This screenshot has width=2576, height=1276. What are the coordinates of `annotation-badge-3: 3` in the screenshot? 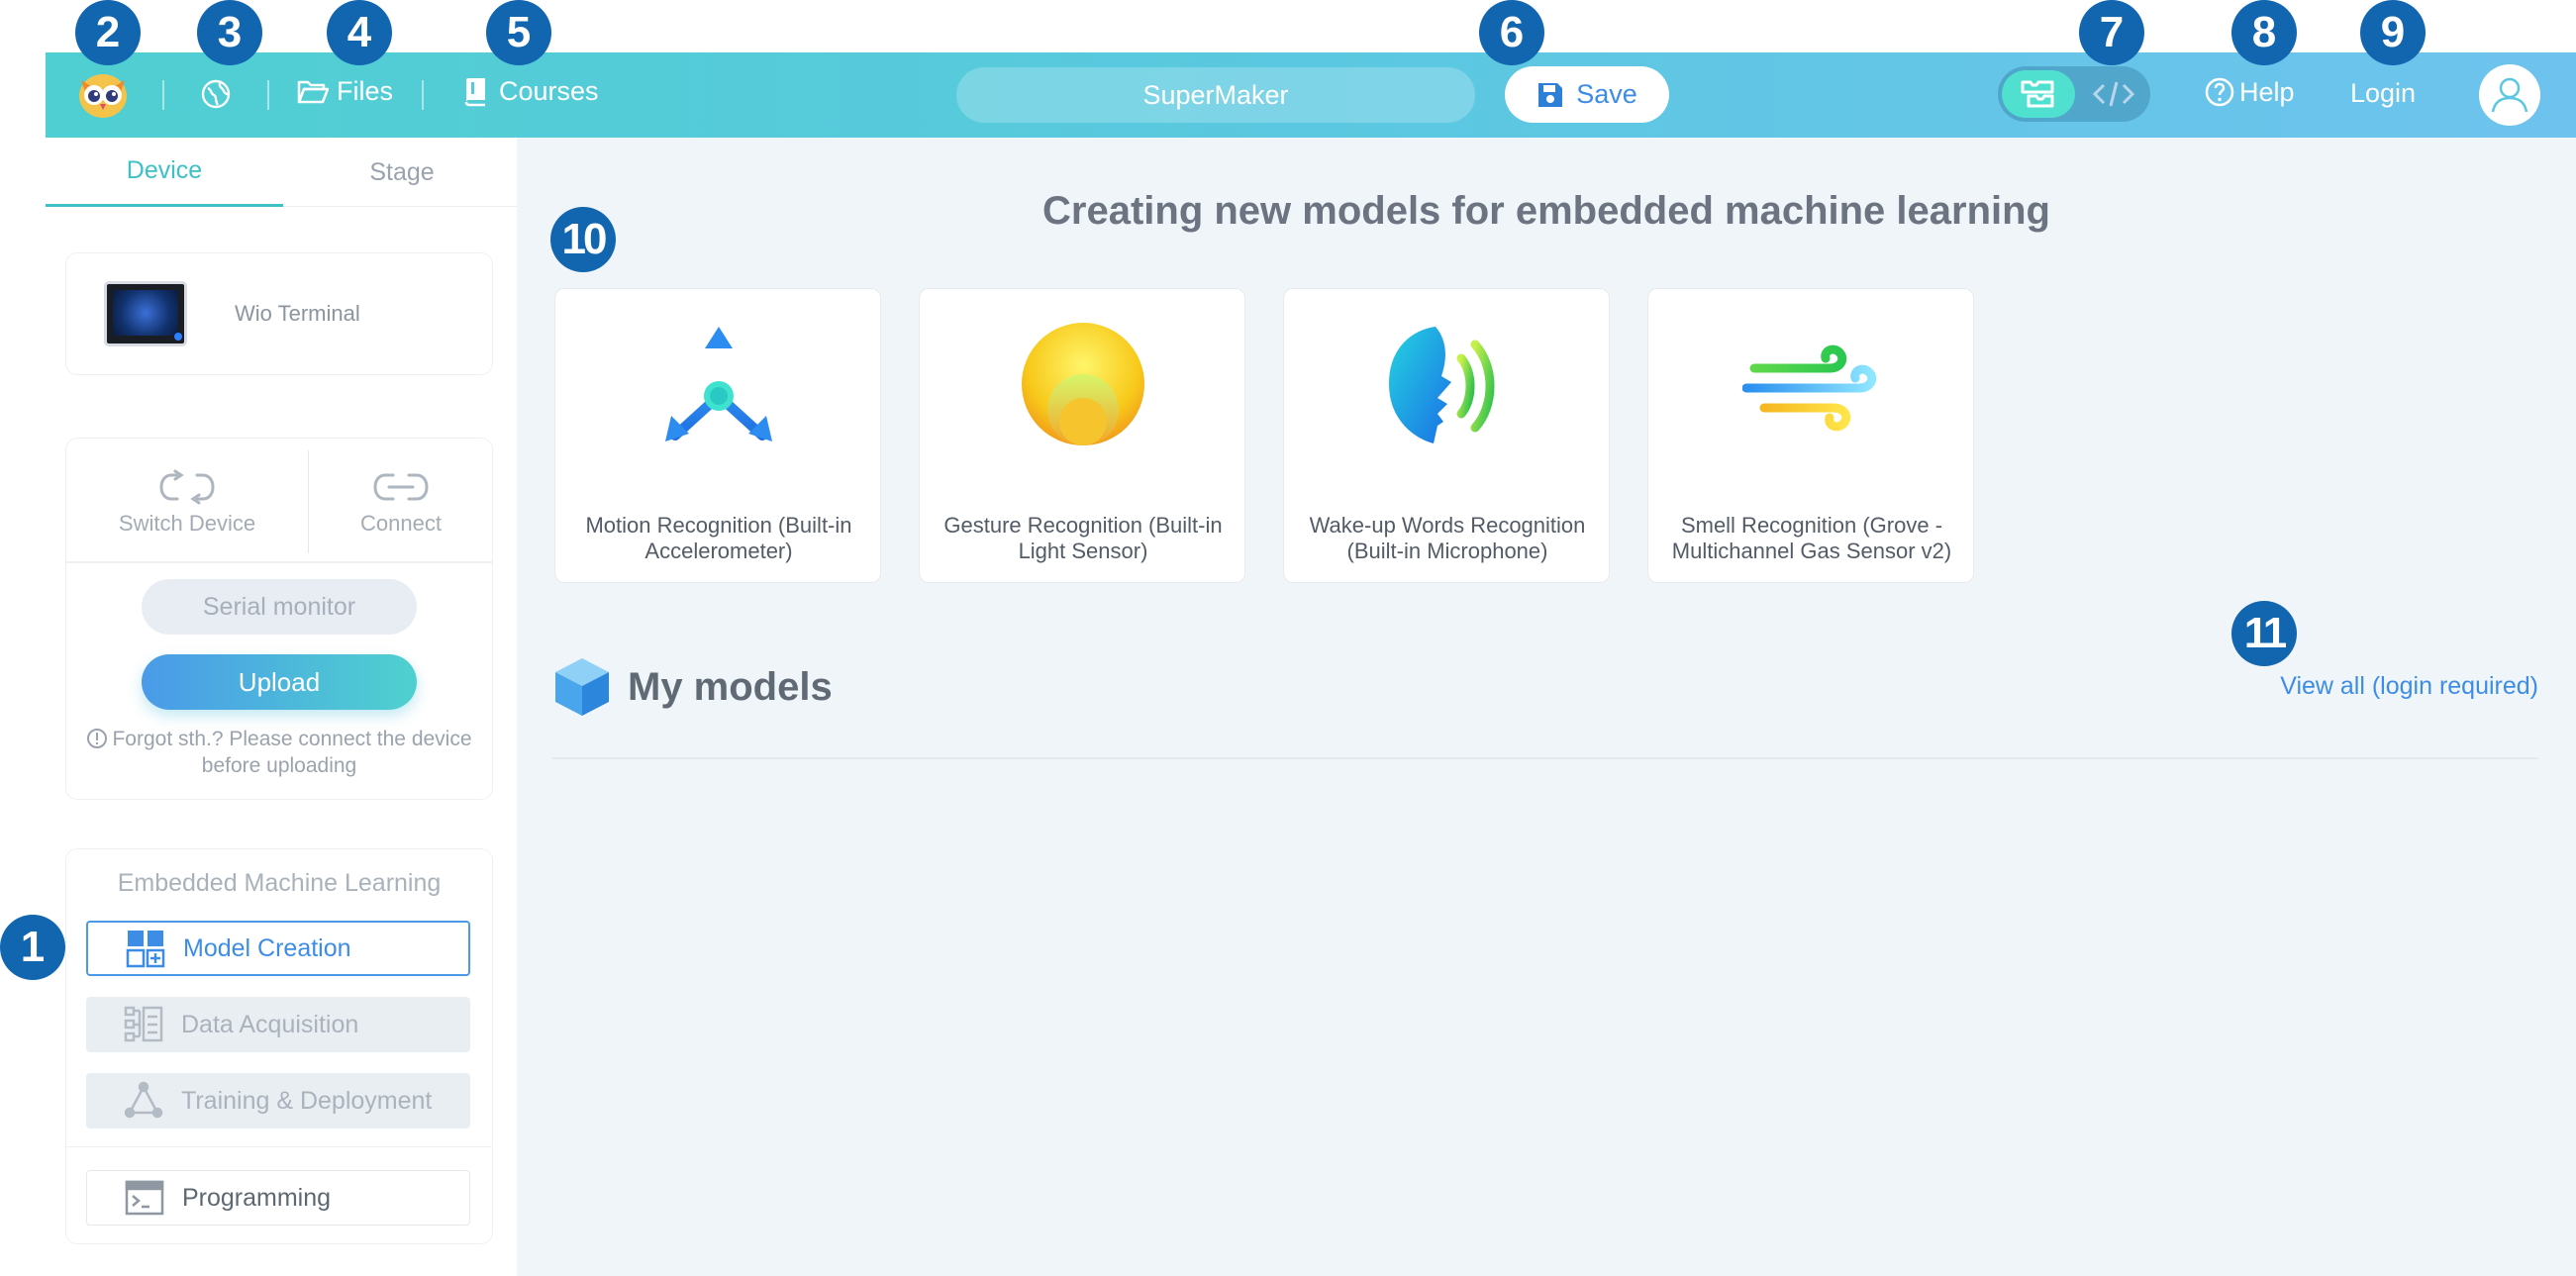 It's located at (229, 32).